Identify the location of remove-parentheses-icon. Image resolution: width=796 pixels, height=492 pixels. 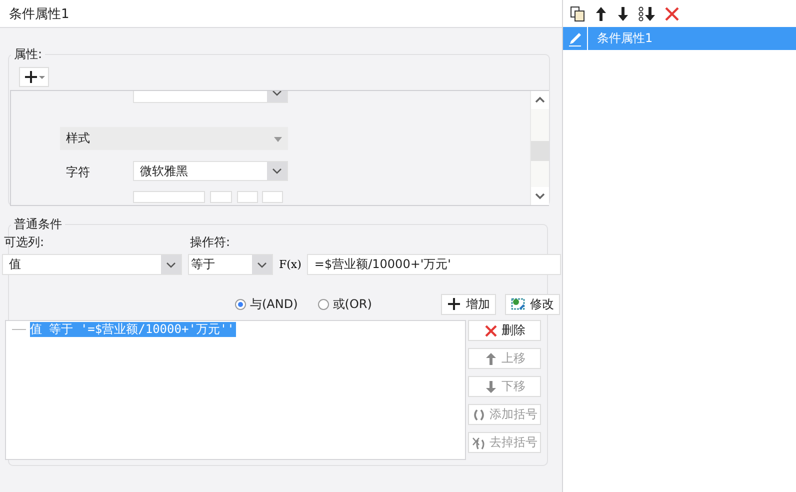
(479, 443).